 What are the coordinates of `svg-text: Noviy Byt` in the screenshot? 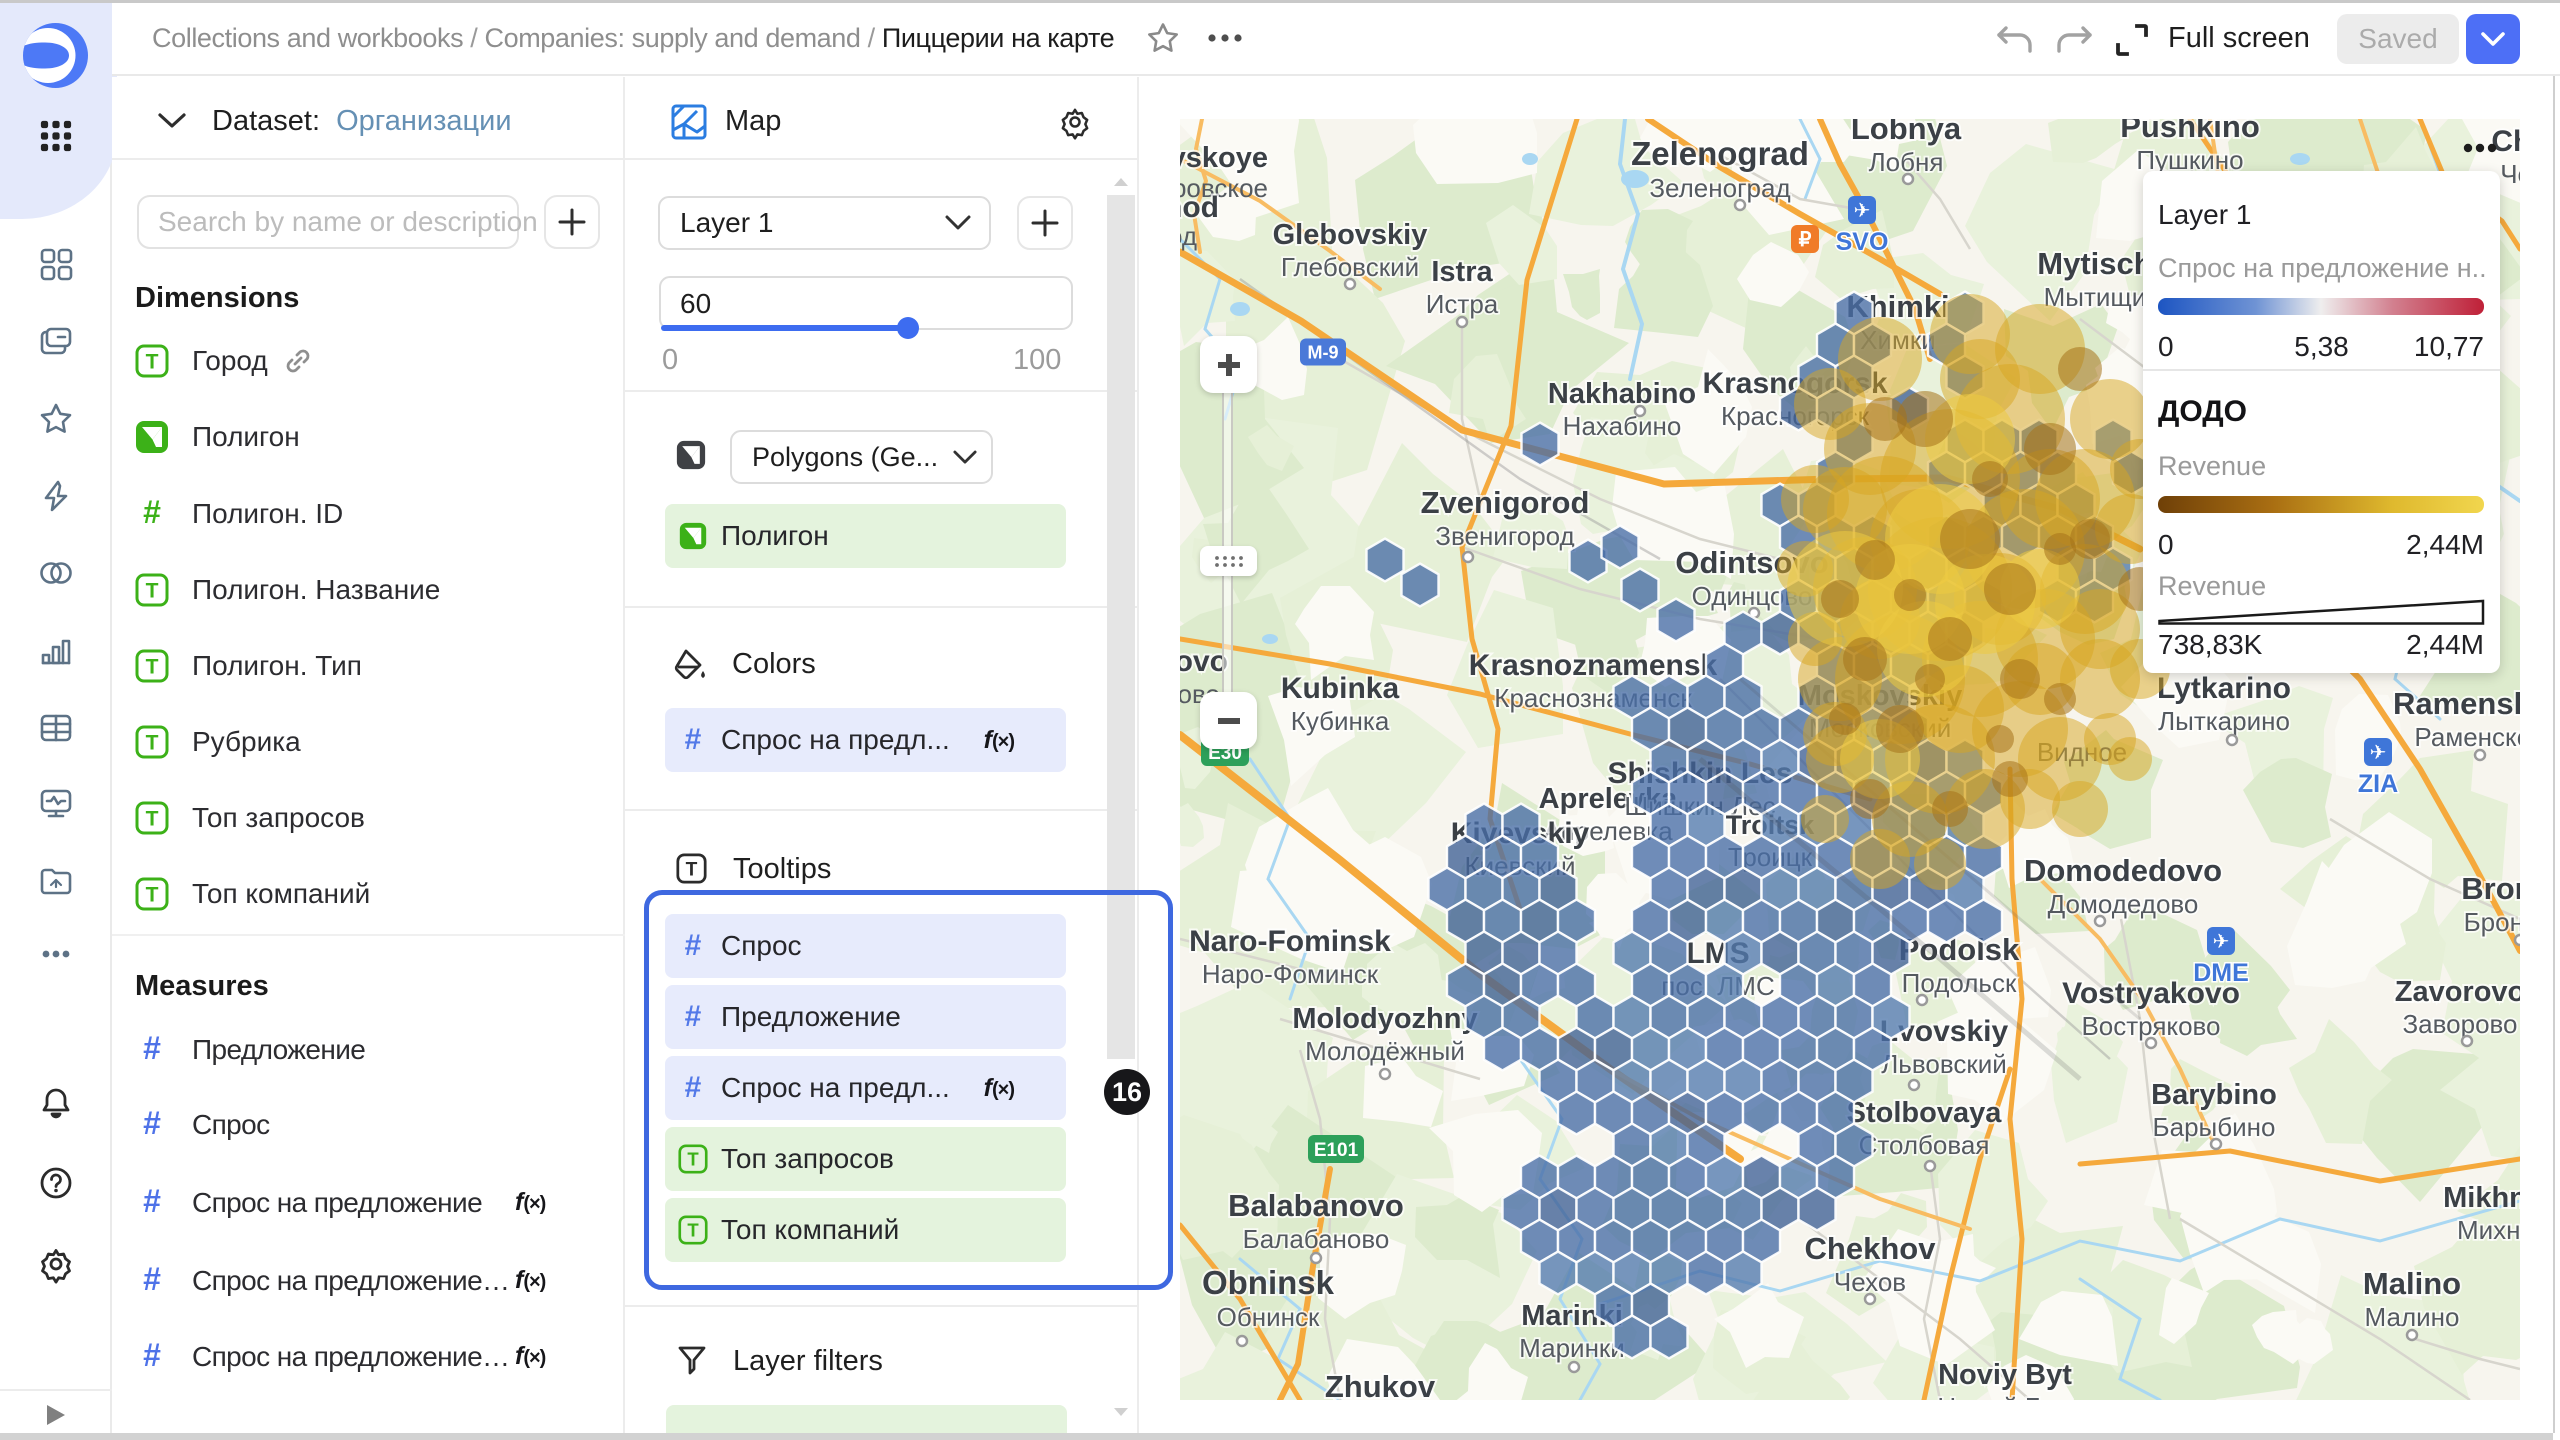 It's located at (2005, 1375).